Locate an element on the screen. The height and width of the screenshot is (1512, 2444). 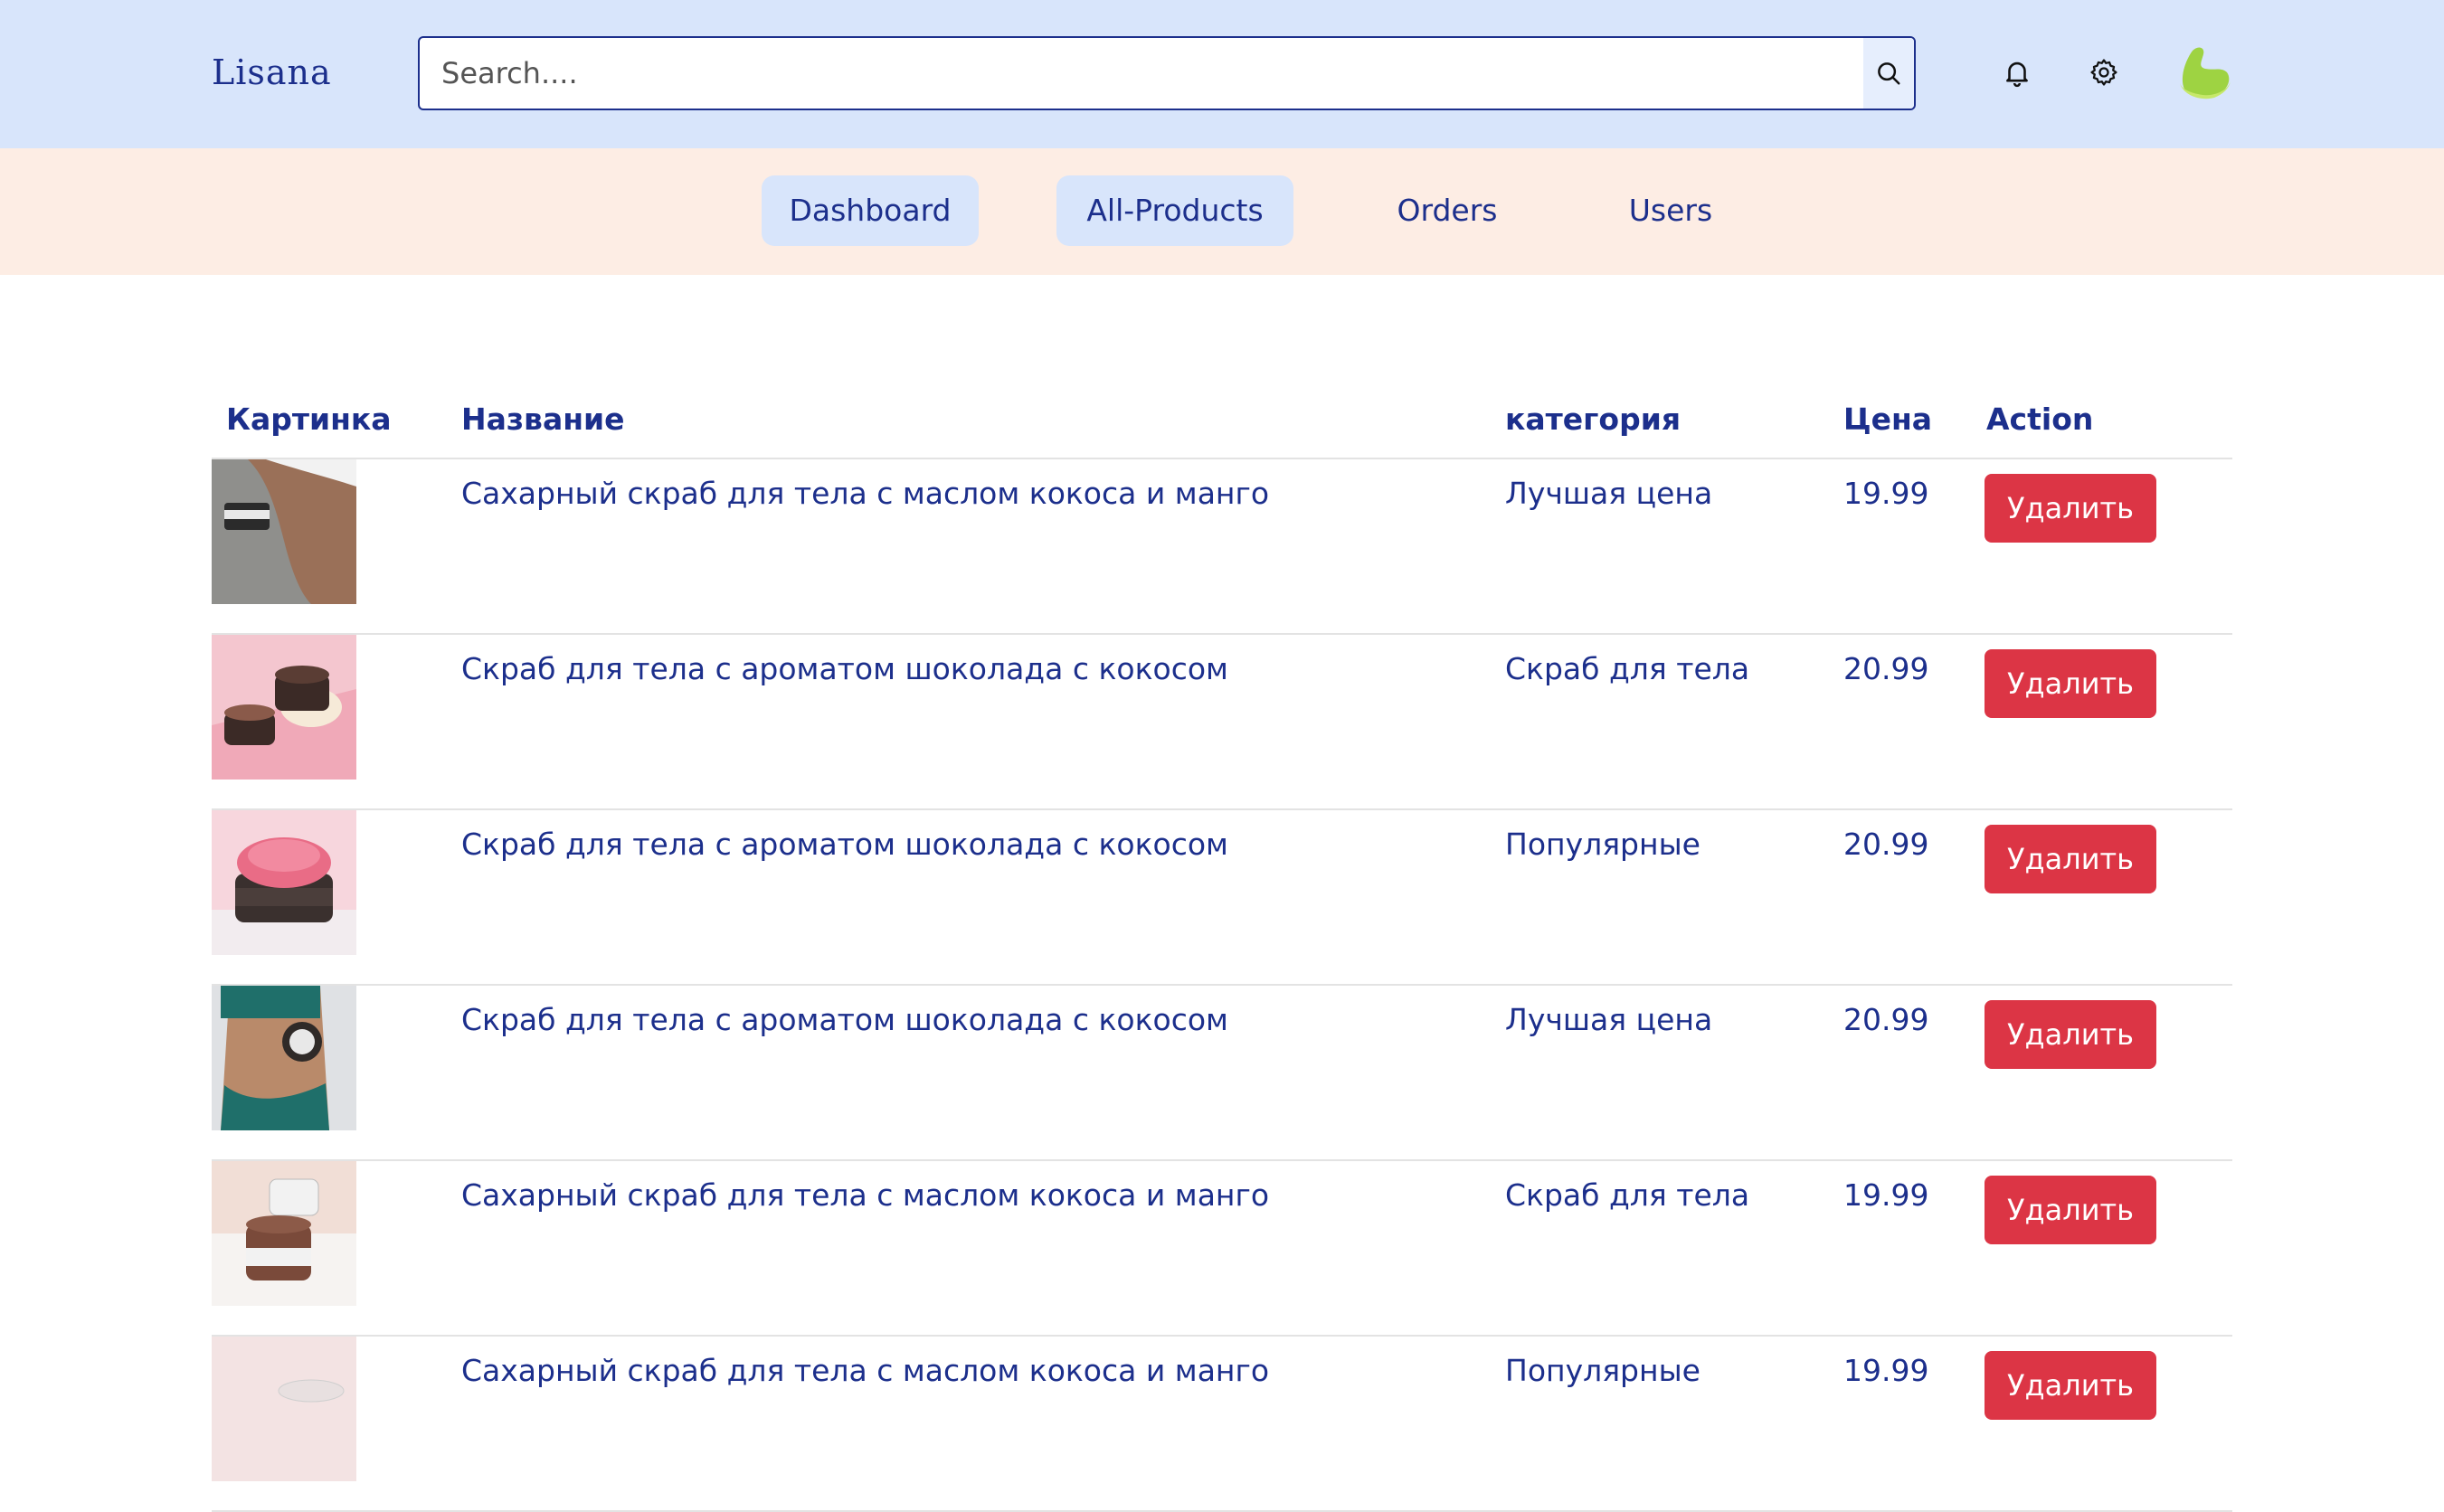
nav-dashboard: Dashboard is located at coordinates (870, 210).